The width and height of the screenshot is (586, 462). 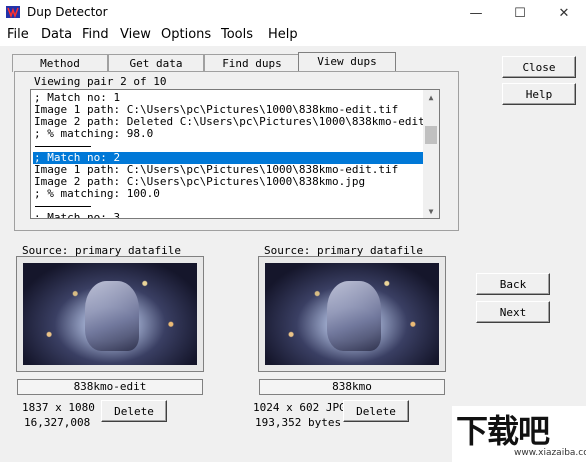 I want to click on viewing-pair-label: Viewing pair 2 of 10, so click(x=100, y=81).